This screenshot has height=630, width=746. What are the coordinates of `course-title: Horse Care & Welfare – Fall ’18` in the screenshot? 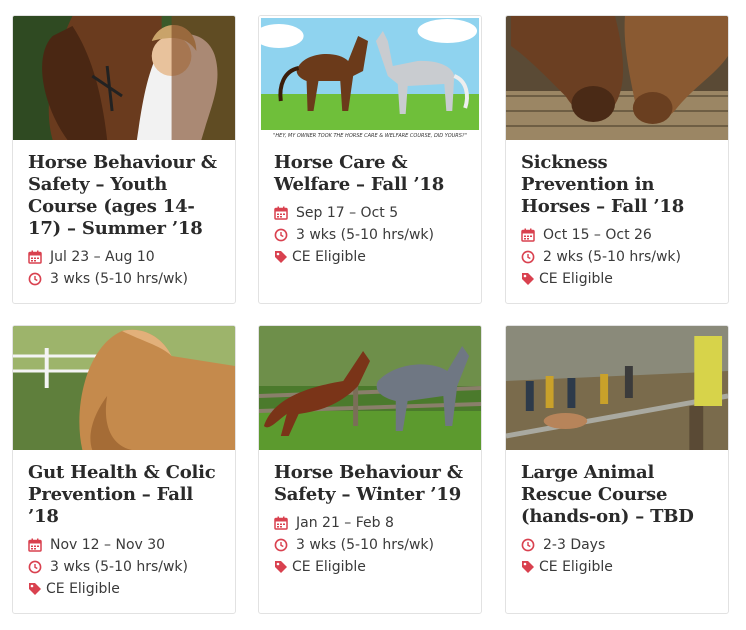 It's located at (372, 174).